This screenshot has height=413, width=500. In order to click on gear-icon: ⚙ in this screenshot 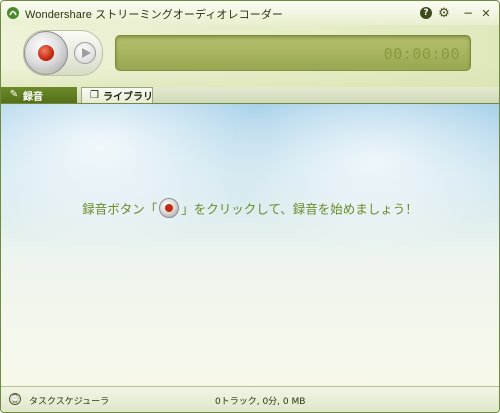, I will do `click(444, 13)`.